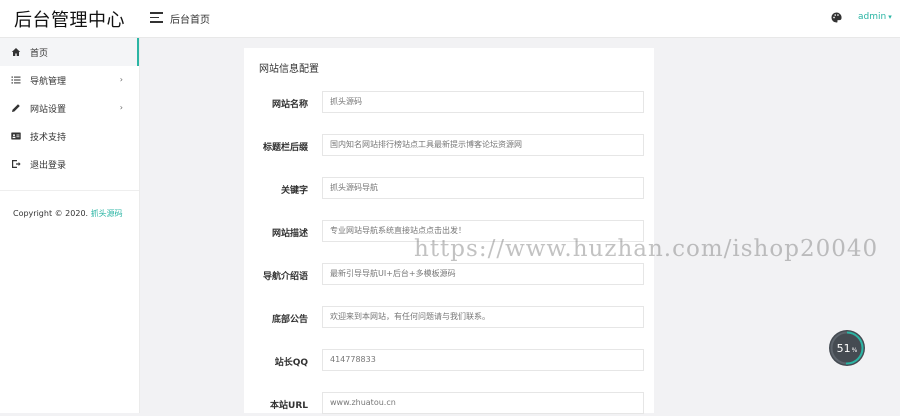 The width and height of the screenshot is (900, 416). I want to click on sidebar-divider, so click(69, 190).